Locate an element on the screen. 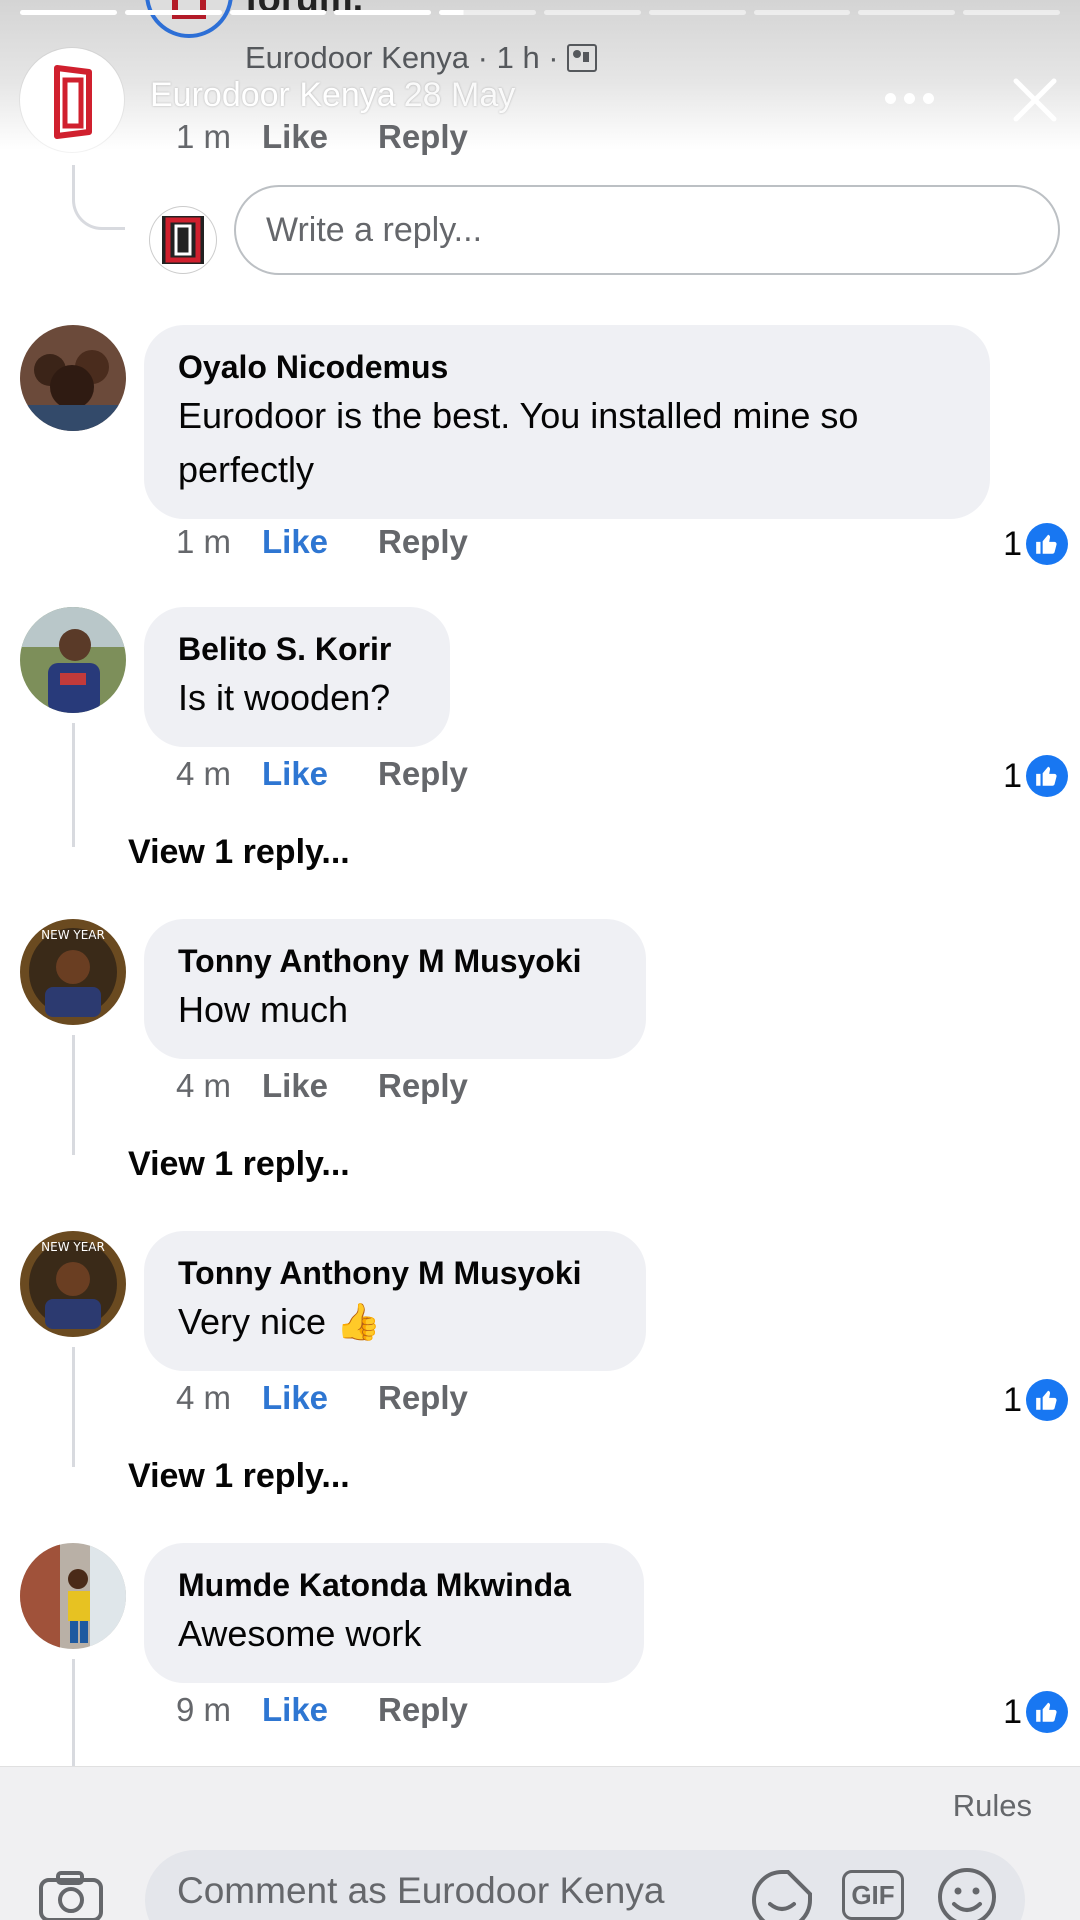 This screenshot has height=1920, width=1080. comment-bubble: Mumde Katonda Mkwinda Awesome work is located at coordinates (394, 1613).